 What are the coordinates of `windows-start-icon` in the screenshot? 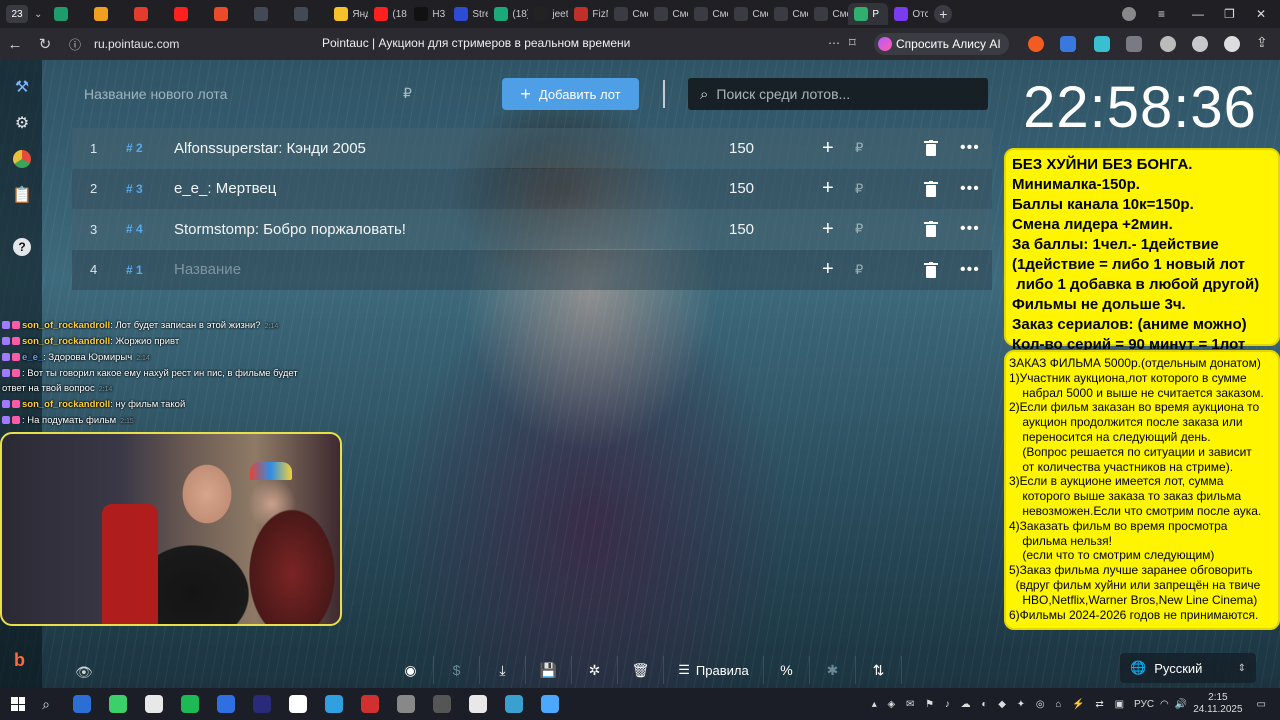 It's located at (18, 704).